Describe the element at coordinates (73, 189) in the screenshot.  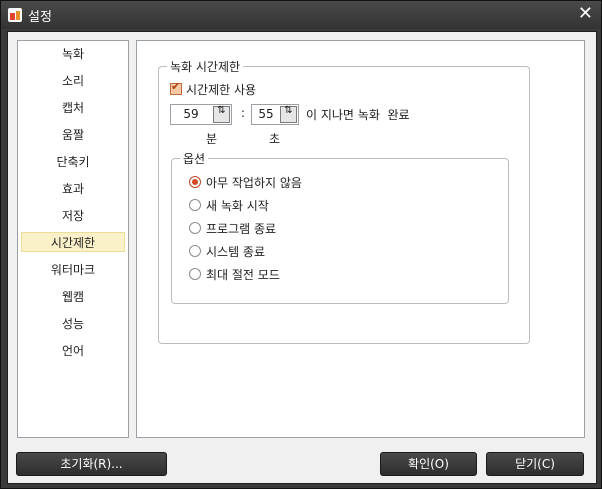
I see `sidebar-item-effects: 효과` at that location.